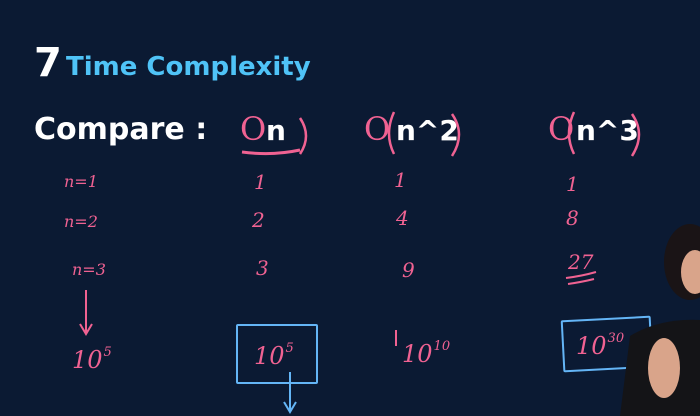 The height and width of the screenshot is (416, 700). Describe the element at coordinates (660, 320) in the screenshot. I see `presenter-silhouette` at that location.